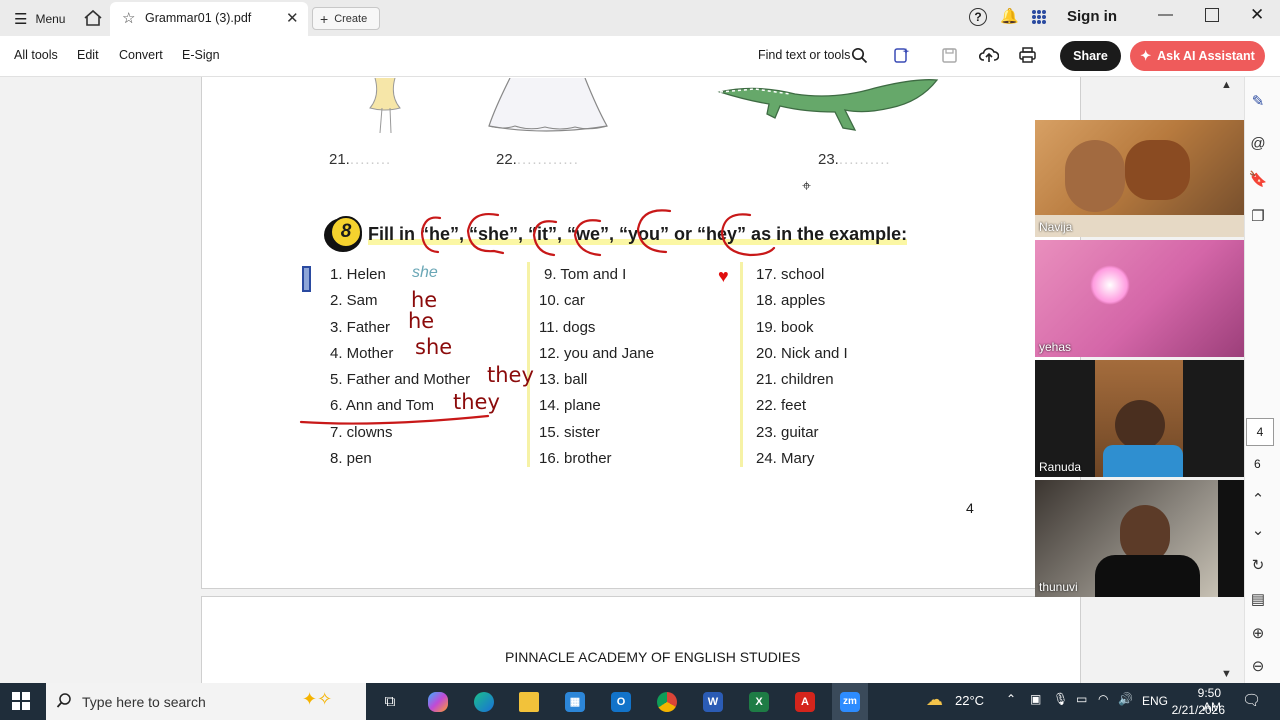 This screenshot has width=1280, height=720. What do you see at coordinates (1226, 674) in the screenshot?
I see `scroll-down-arrow: ▼` at bounding box center [1226, 674].